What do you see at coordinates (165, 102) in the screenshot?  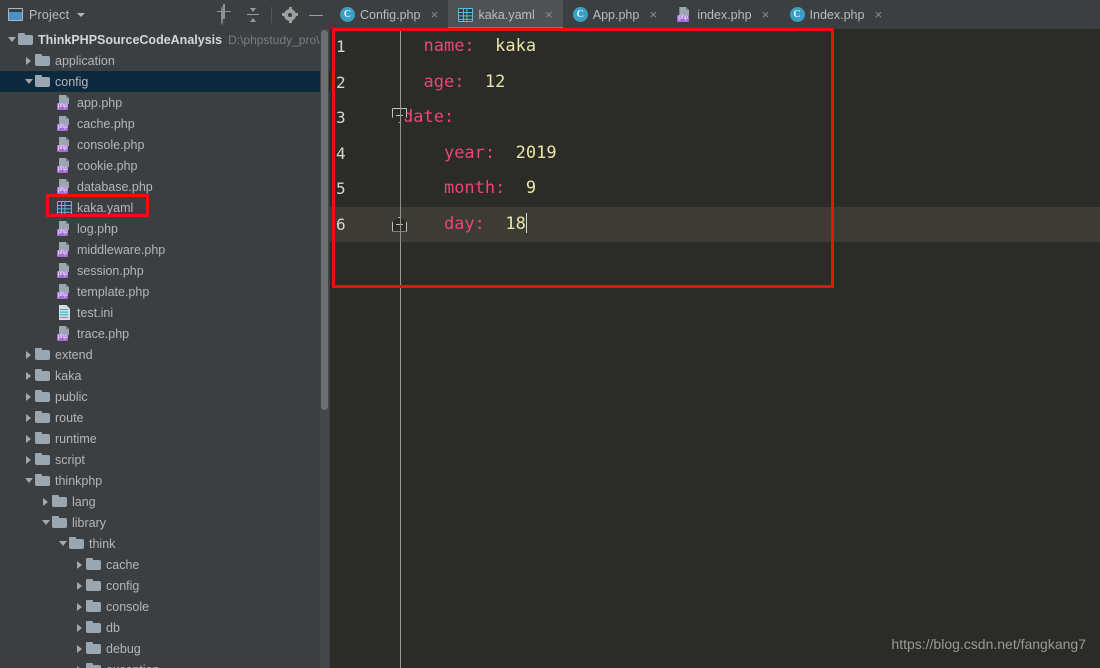 I see `tree-row: php app.php` at bounding box center [165, 102].